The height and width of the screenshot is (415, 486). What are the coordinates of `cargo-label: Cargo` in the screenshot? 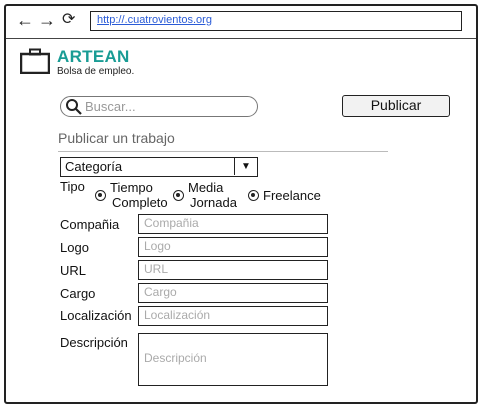 It's located at (78, 293).